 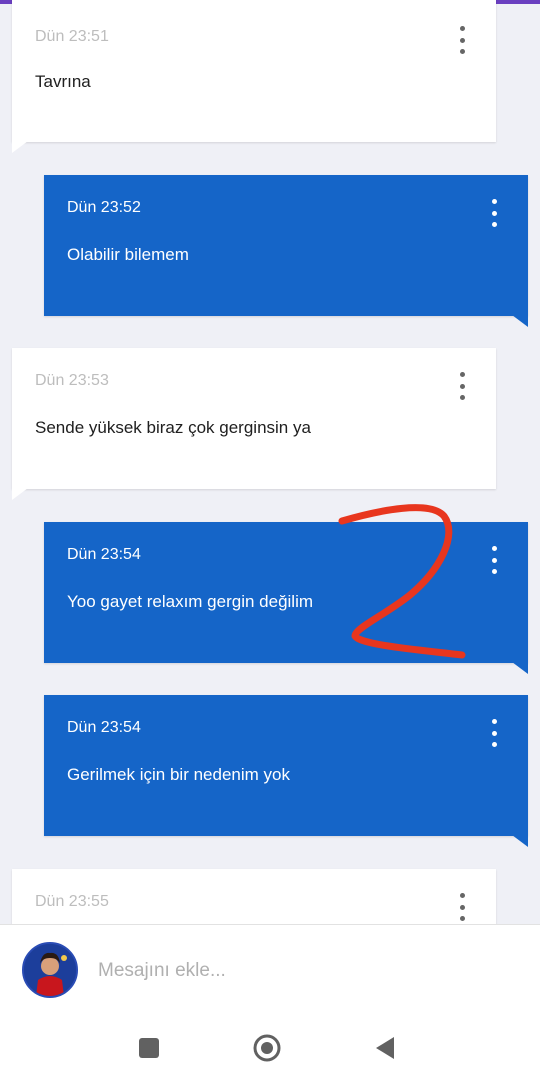 What do you see at coordinates (149, 1048) in the screenshot?
I see `square-icon` at bounding box center [149, 1048].